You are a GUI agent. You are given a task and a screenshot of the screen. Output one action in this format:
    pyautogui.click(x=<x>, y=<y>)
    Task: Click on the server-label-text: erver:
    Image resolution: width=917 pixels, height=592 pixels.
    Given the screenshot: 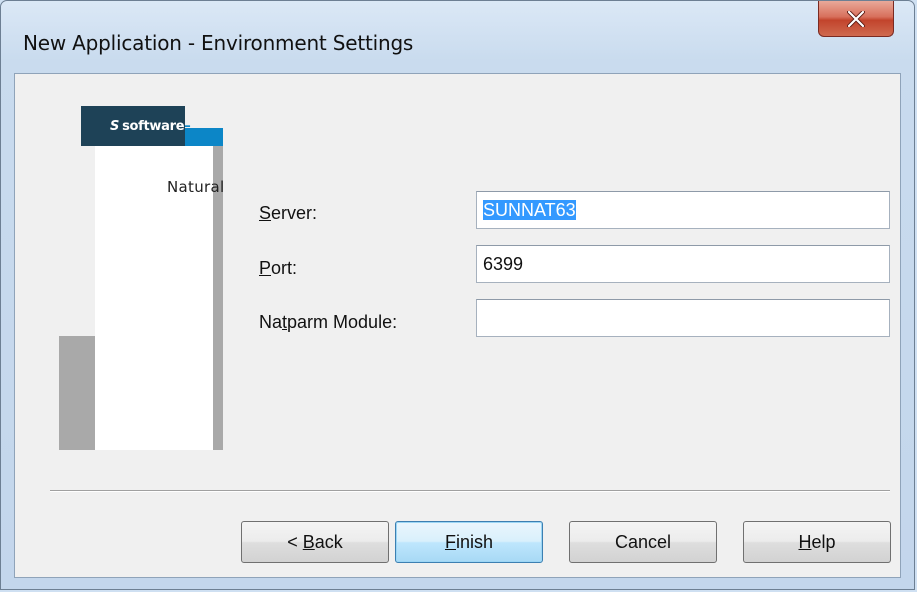 What is the action you would take?
    pyautogui.click(x=294, y=213)
    